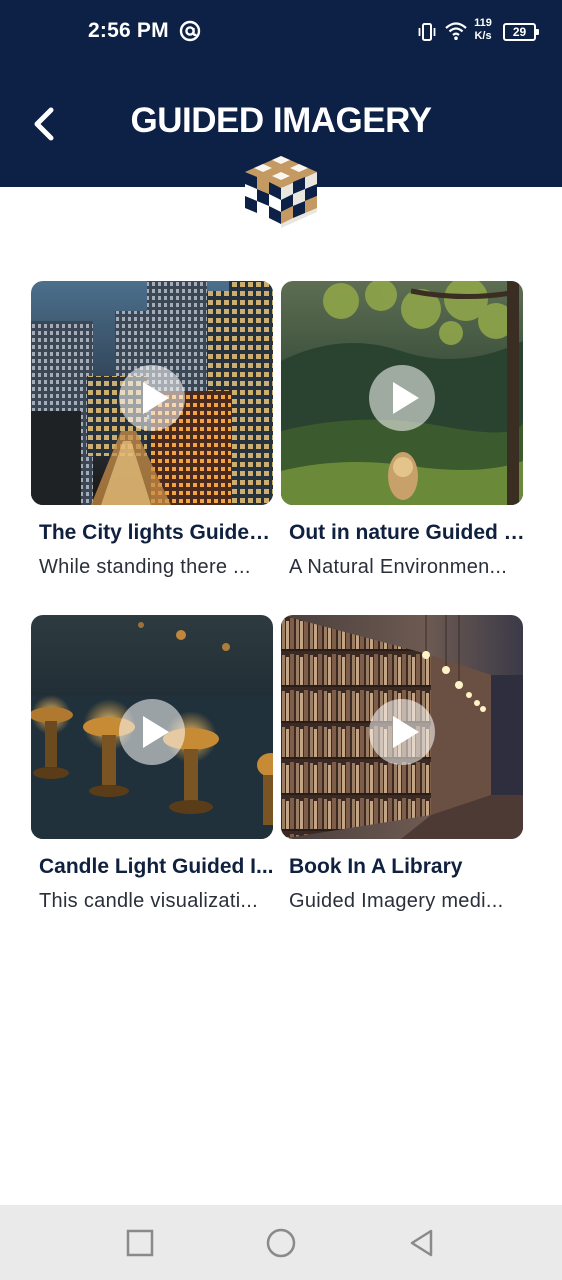 This screenshot has width=562, height=1280. Describe the element at coordinates (483, 23) in the screenshot. I see `network-speed-value: 119` at that location.